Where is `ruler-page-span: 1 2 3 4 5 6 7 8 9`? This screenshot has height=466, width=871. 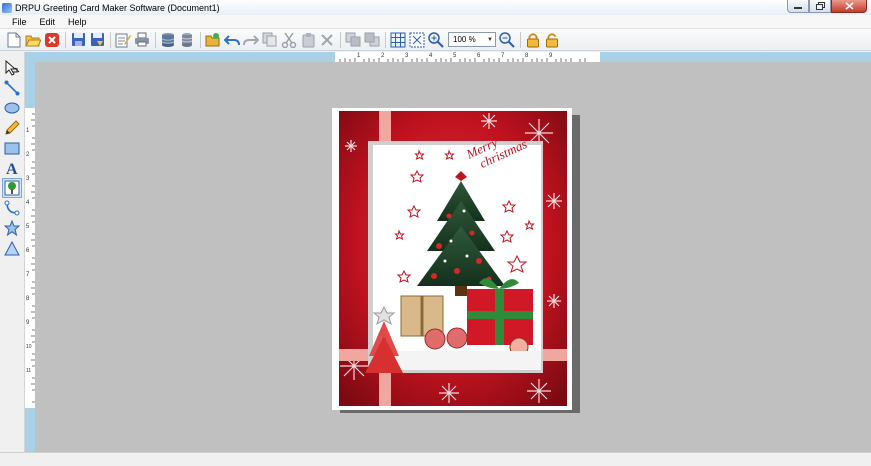
ruler-page-span: 1 2 3 4 5 6 7 8 9 is located at coordinates (467, 57).